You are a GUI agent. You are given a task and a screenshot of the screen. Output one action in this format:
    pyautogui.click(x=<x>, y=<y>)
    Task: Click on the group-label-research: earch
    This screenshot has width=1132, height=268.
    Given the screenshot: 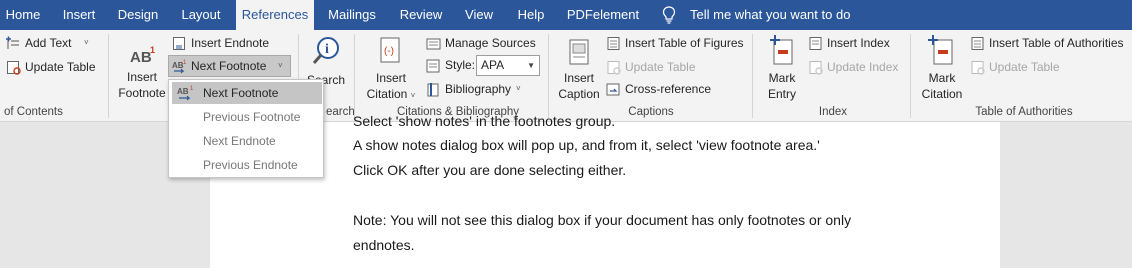 What is the action you would take?
    pyautogui.click(x=340, y=112)
    